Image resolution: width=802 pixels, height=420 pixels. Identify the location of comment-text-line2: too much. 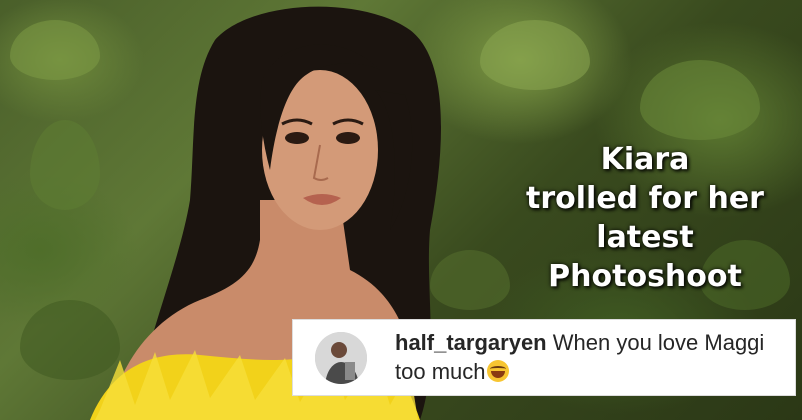
(440, 371).